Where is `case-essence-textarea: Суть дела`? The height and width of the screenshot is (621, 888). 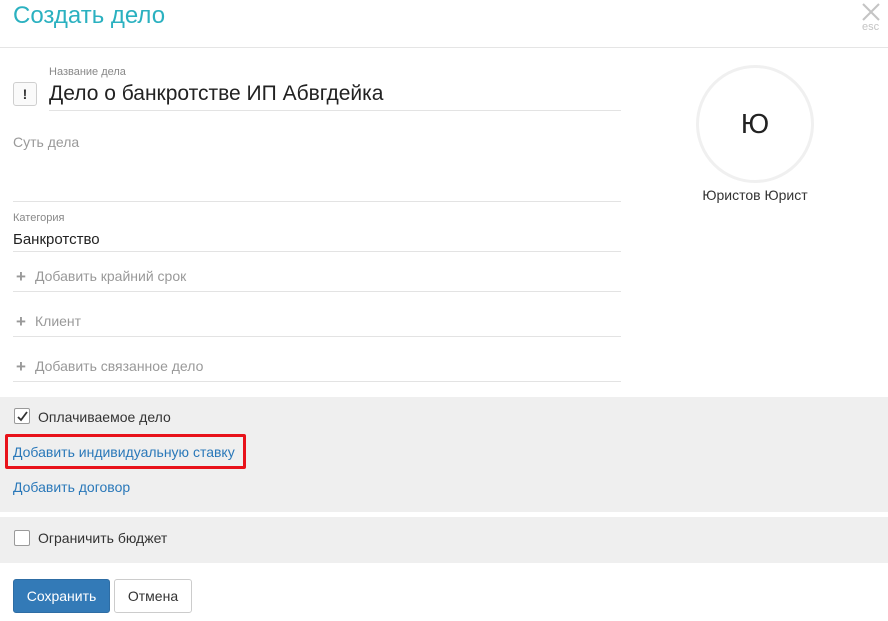 case-essence-textarea: Суть дела is located at coordinates (46, 142).